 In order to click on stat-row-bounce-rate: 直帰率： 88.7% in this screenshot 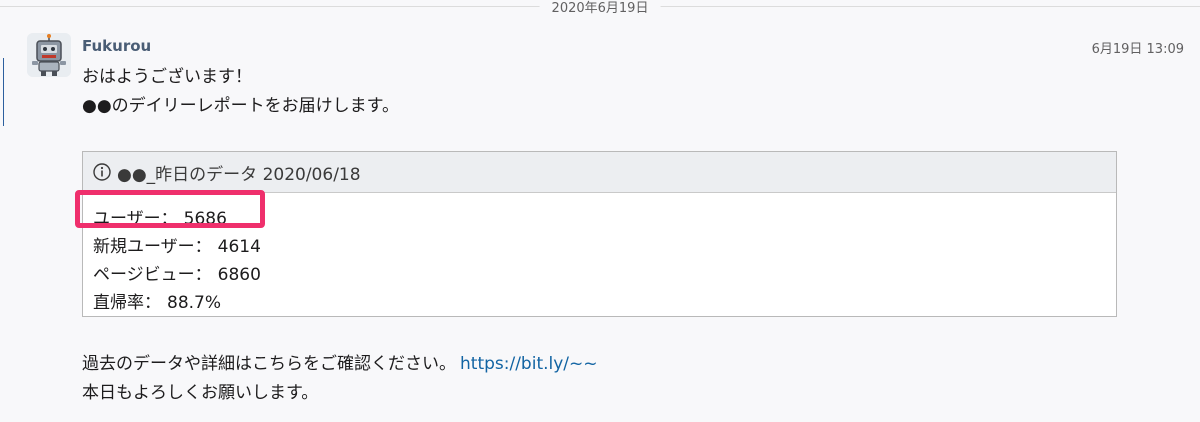, I will do `click(157, 300)`.